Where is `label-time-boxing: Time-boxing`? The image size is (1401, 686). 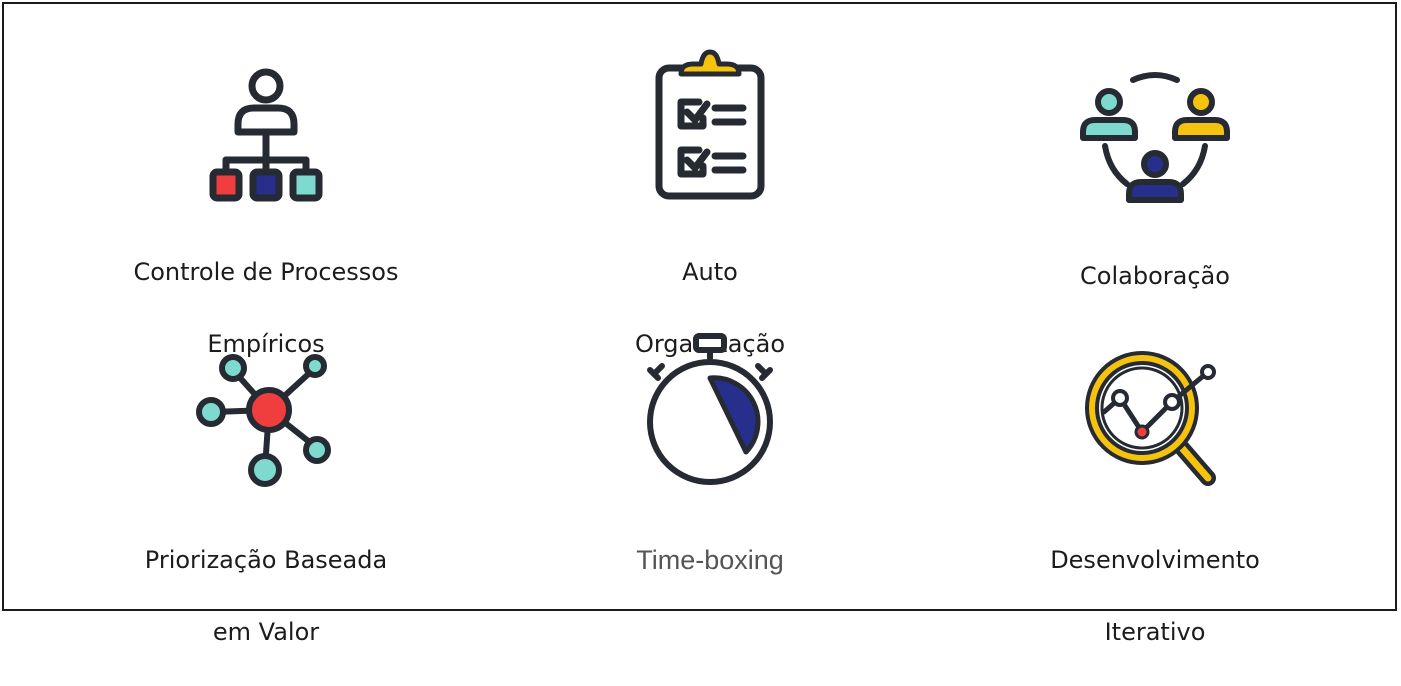 label-time-boxing: Time-boxing is located at coordinates (710, 560).